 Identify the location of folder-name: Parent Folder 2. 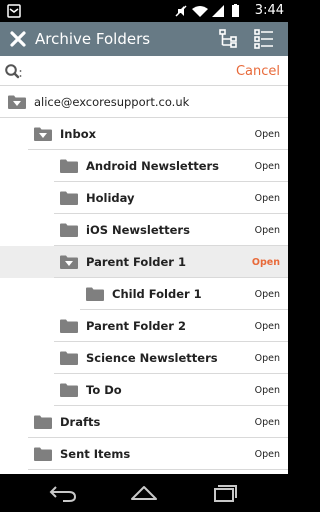
(136, 326).